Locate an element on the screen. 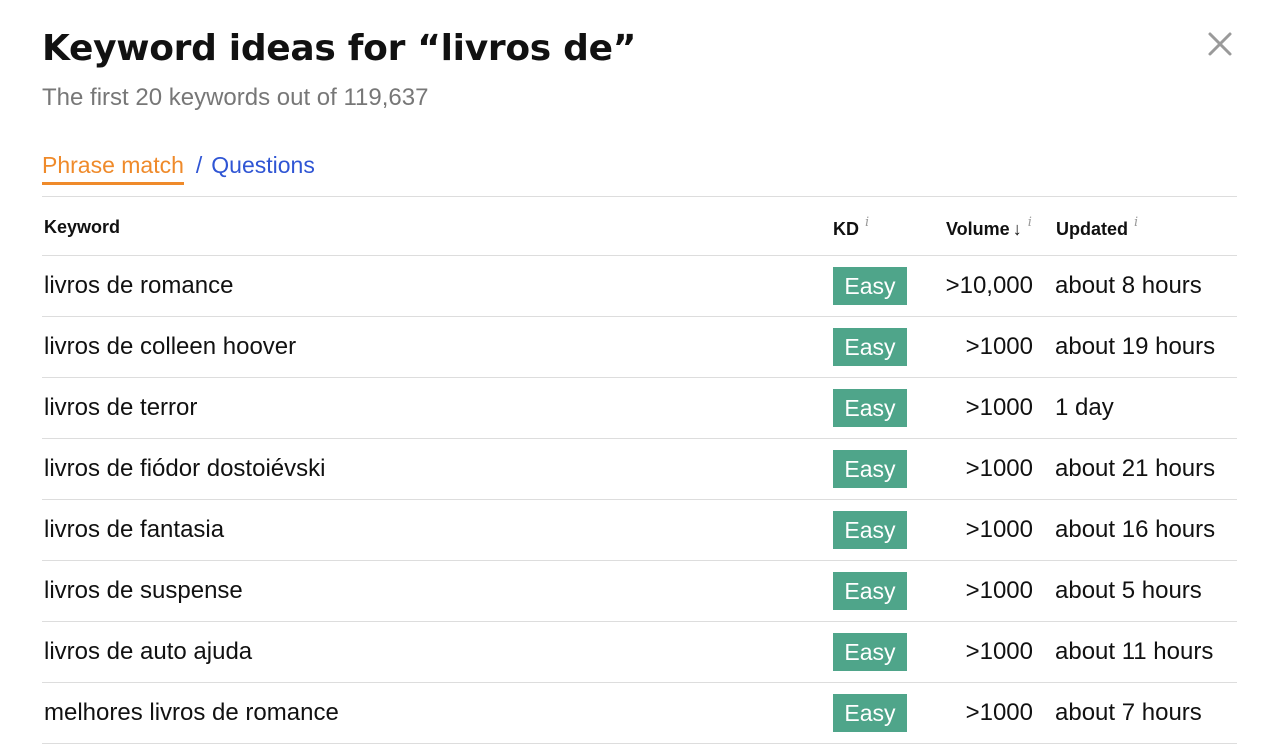 This screenshot has height=749, width=1280. table-header: Keyword KD i Volume ↓ i Updated i is located at coordinates (639, 226).